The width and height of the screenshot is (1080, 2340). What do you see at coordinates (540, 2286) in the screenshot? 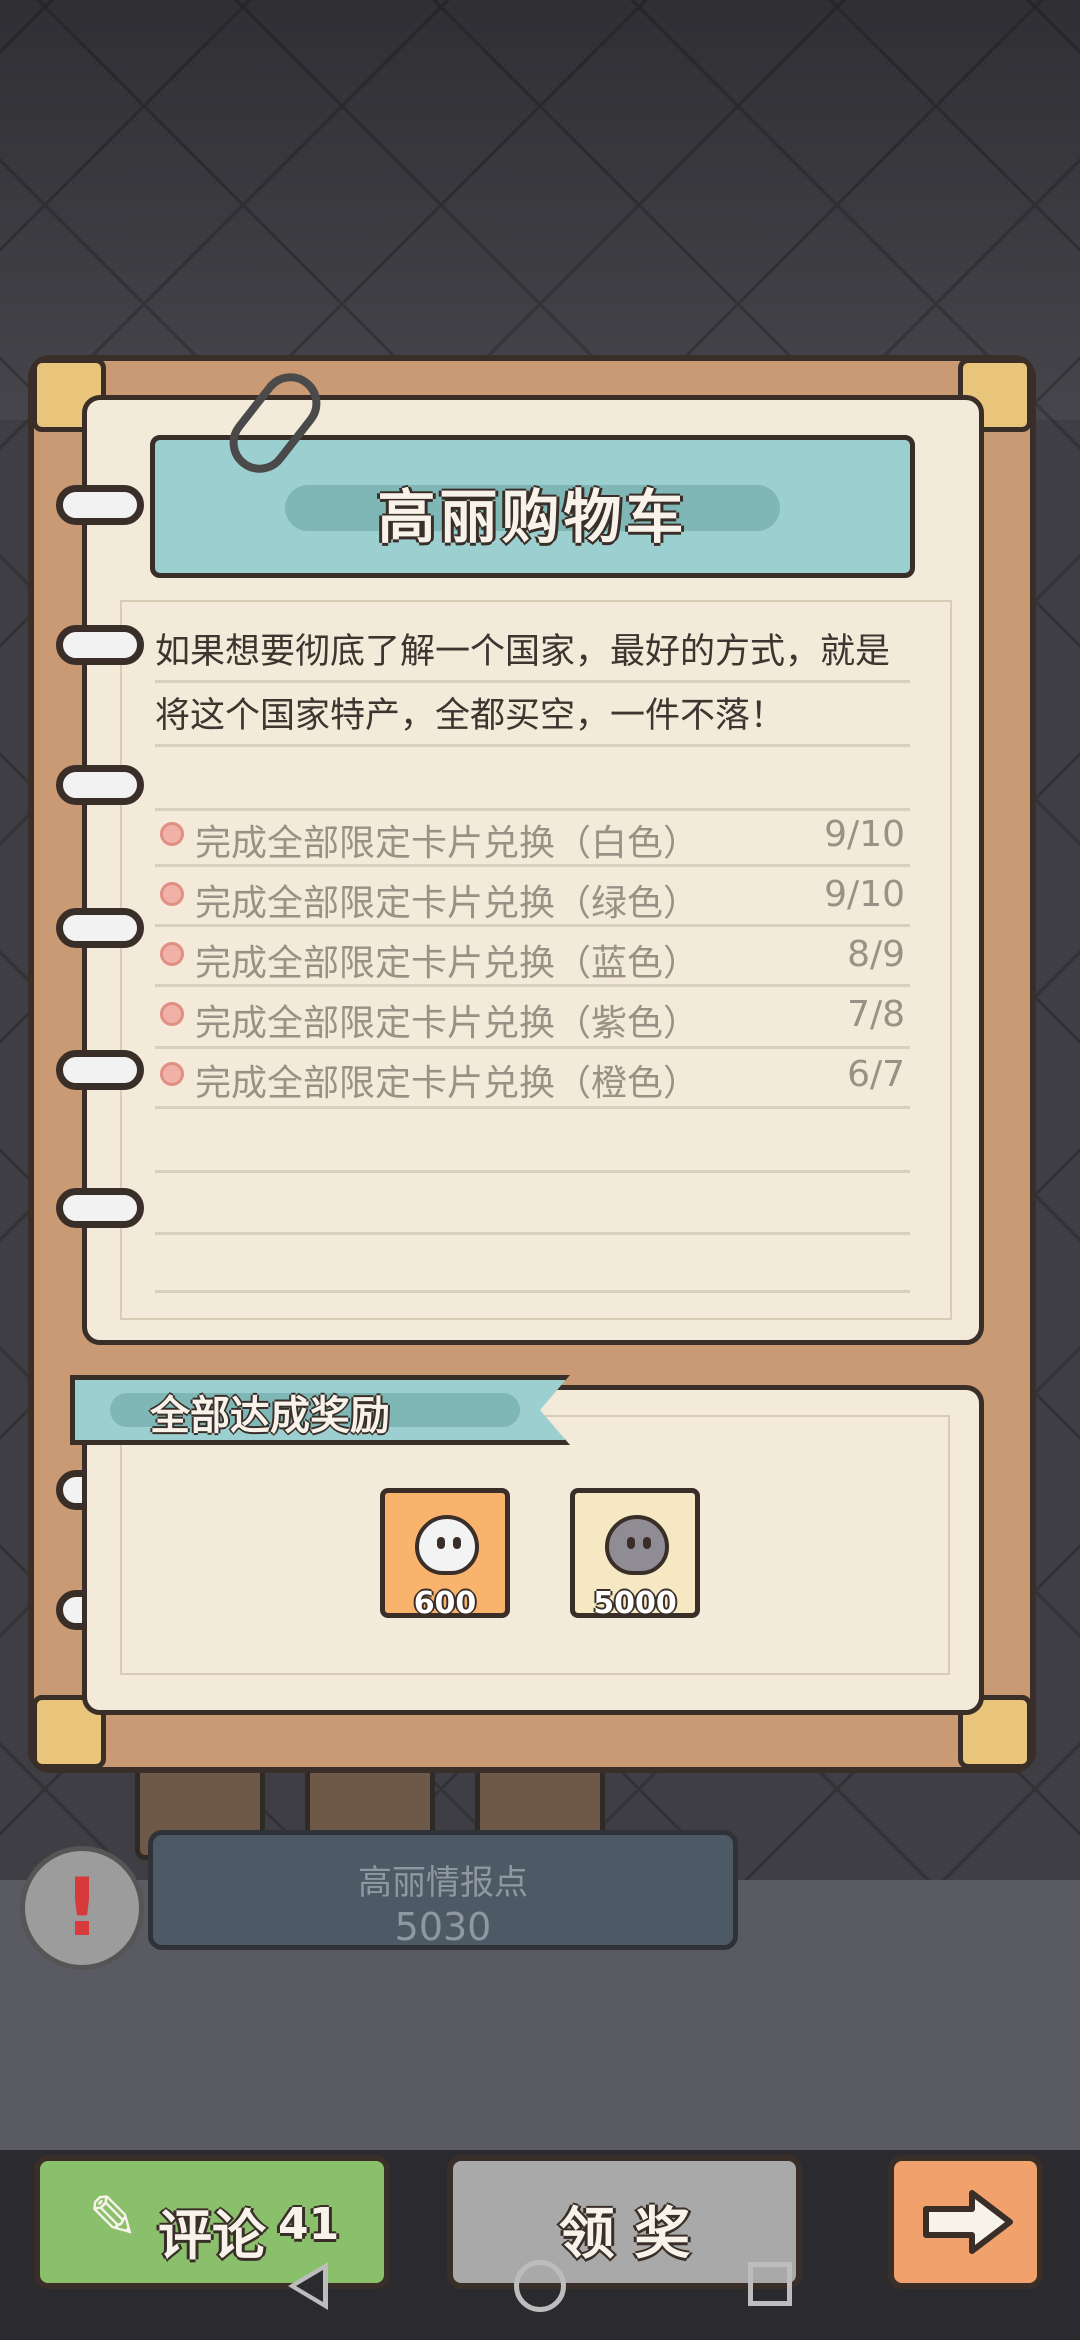
I see `home-icon` at bounding box center [540, 2286].